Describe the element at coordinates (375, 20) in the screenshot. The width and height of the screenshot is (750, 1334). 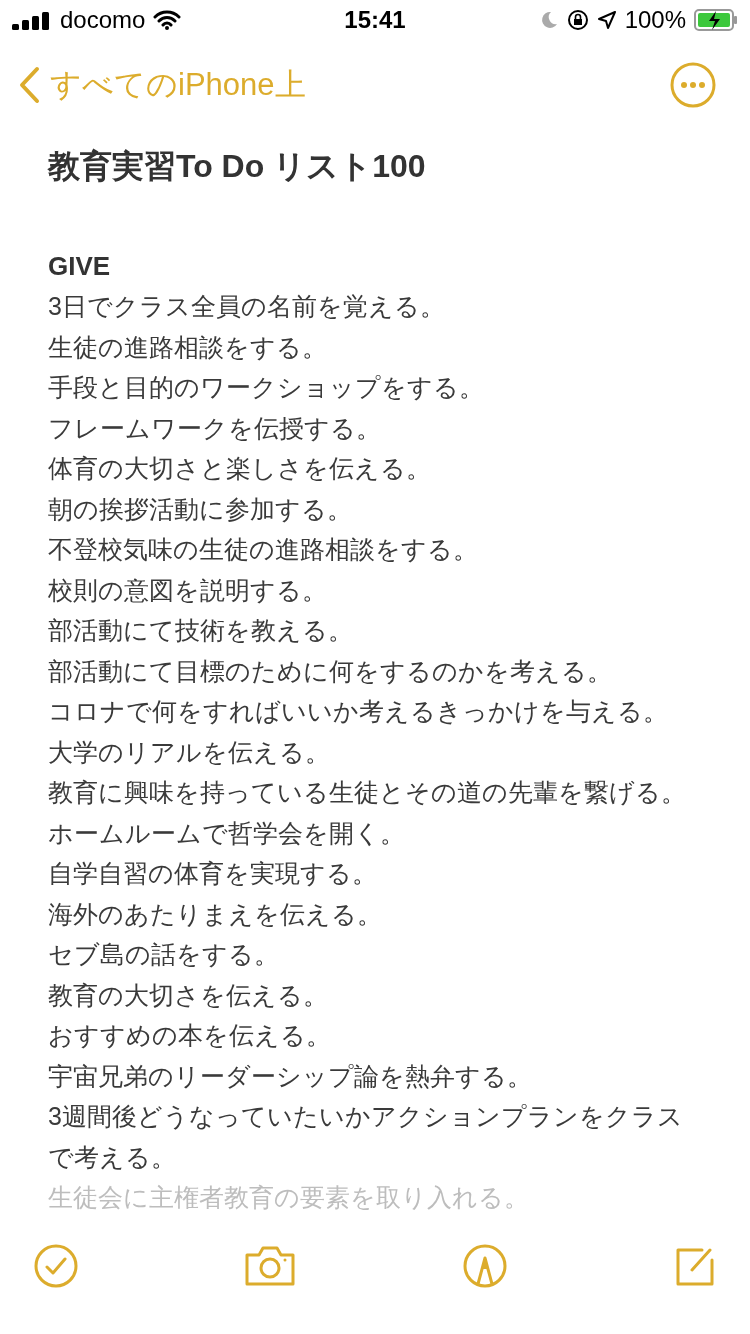
I see `status-time: 15:41` at that location.